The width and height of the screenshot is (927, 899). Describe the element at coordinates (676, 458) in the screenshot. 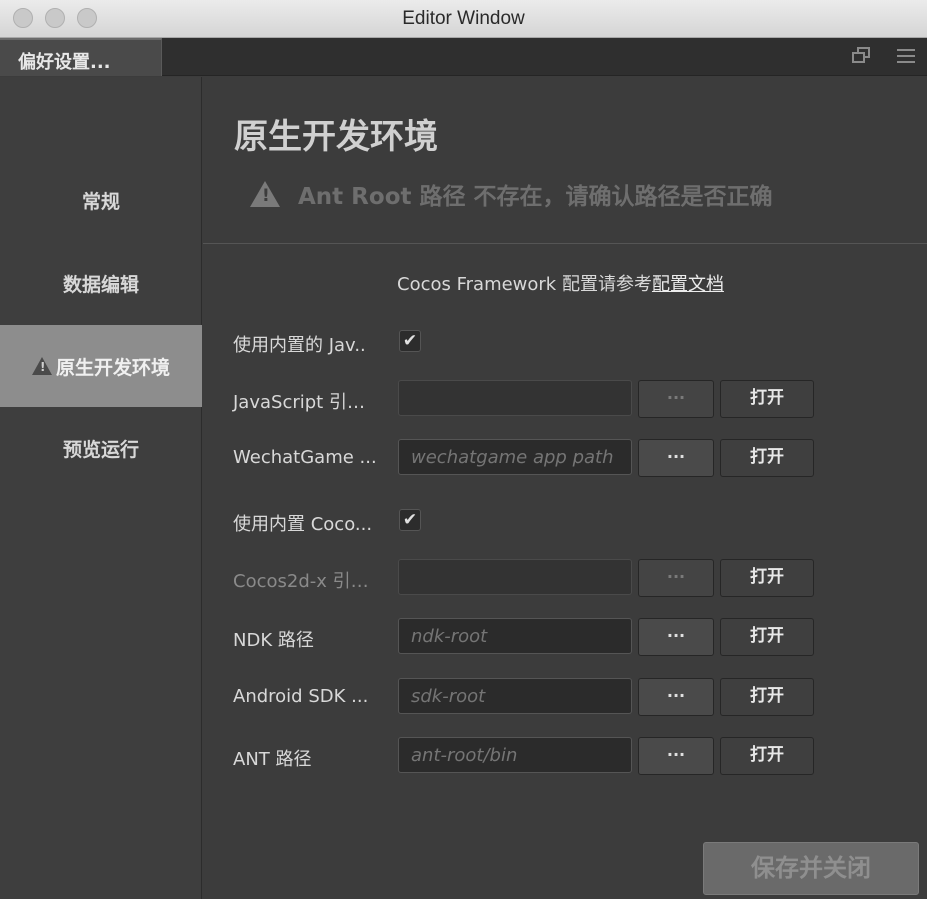

I see `wechatgame-browse-button: ···` at that location.